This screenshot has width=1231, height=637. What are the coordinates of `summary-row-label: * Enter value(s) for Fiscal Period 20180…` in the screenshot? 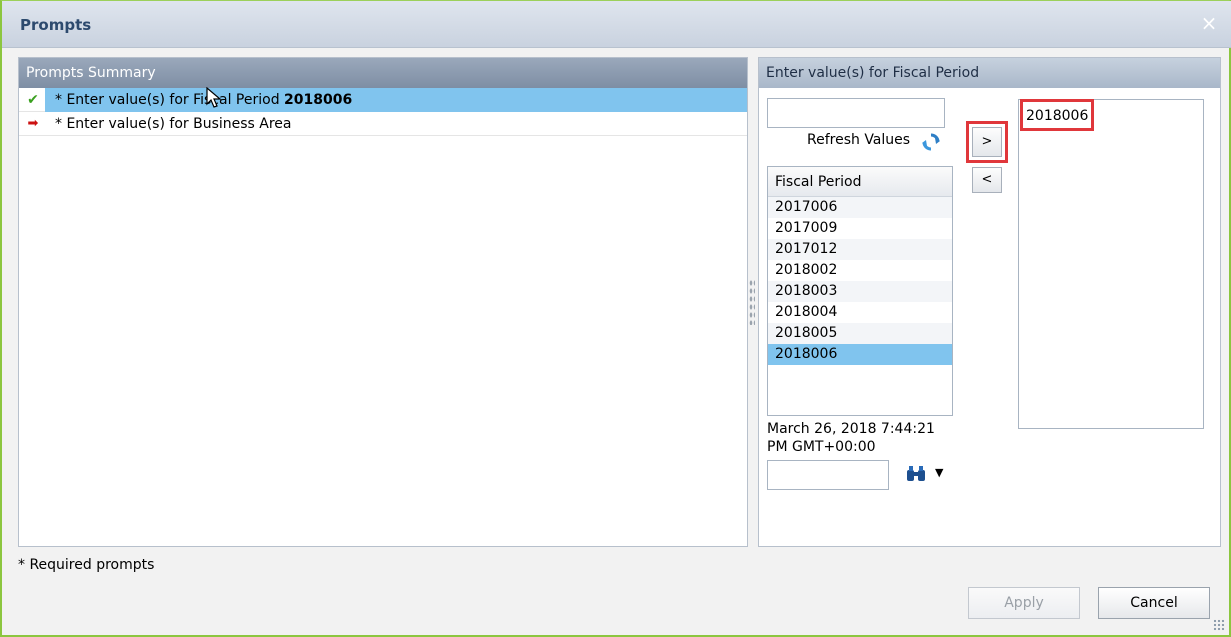 It's located at (396, 100).